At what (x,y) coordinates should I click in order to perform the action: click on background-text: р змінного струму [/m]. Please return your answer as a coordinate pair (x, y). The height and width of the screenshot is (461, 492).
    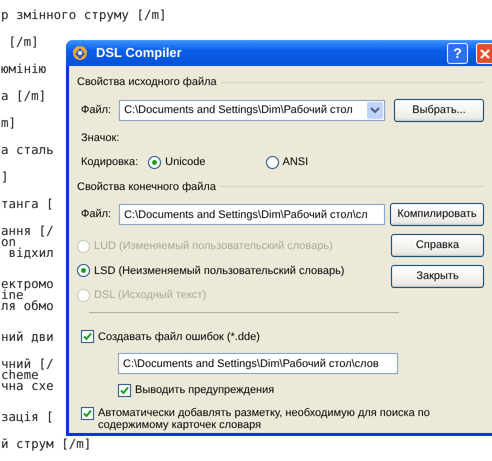
    Looking at the image, I should click on (84, 14).